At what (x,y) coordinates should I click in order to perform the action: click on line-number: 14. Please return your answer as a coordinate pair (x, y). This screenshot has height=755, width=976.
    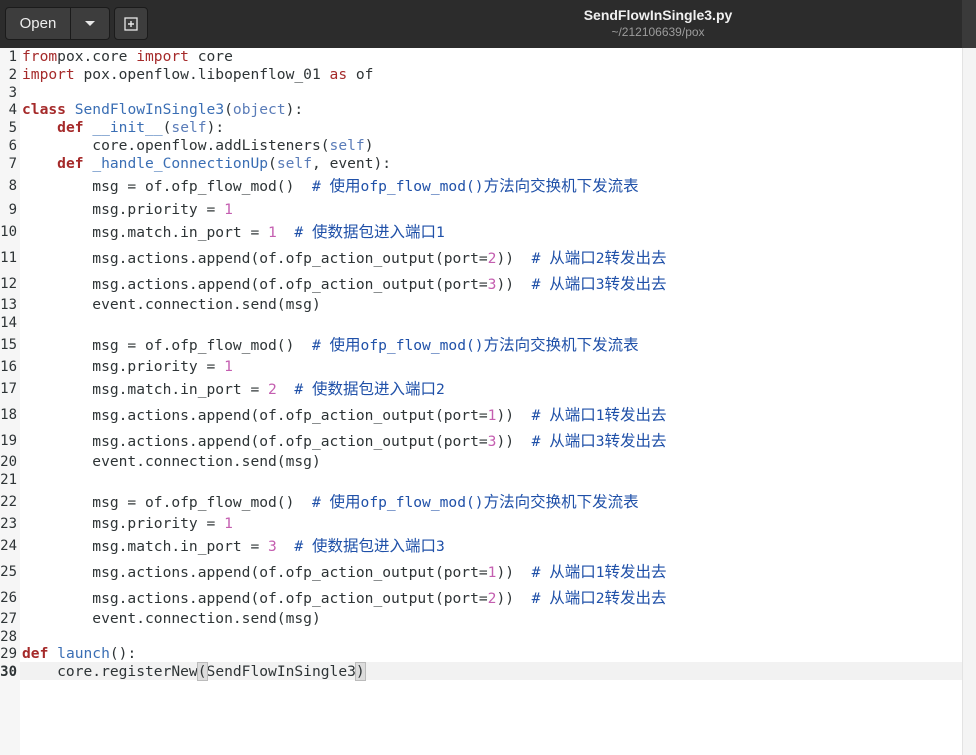
    Looking at the image, I should click on (8, 323).